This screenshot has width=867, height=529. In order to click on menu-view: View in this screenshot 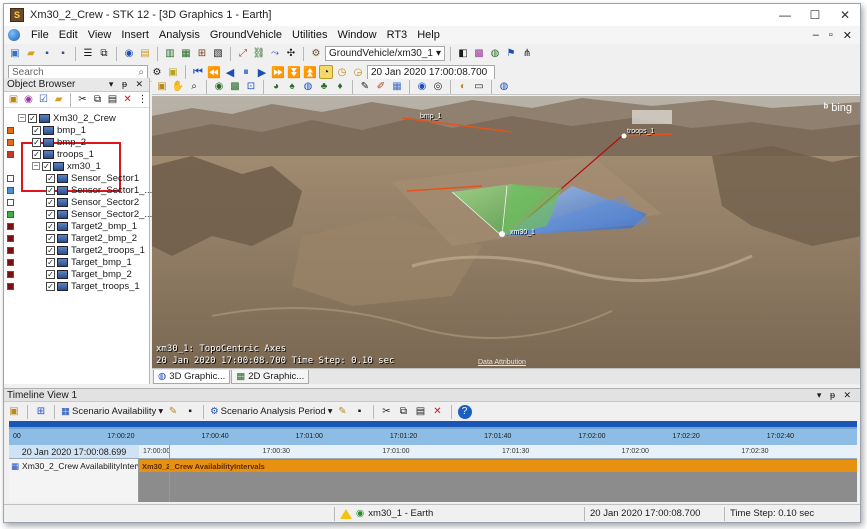, I will do `click(100, 35)`.